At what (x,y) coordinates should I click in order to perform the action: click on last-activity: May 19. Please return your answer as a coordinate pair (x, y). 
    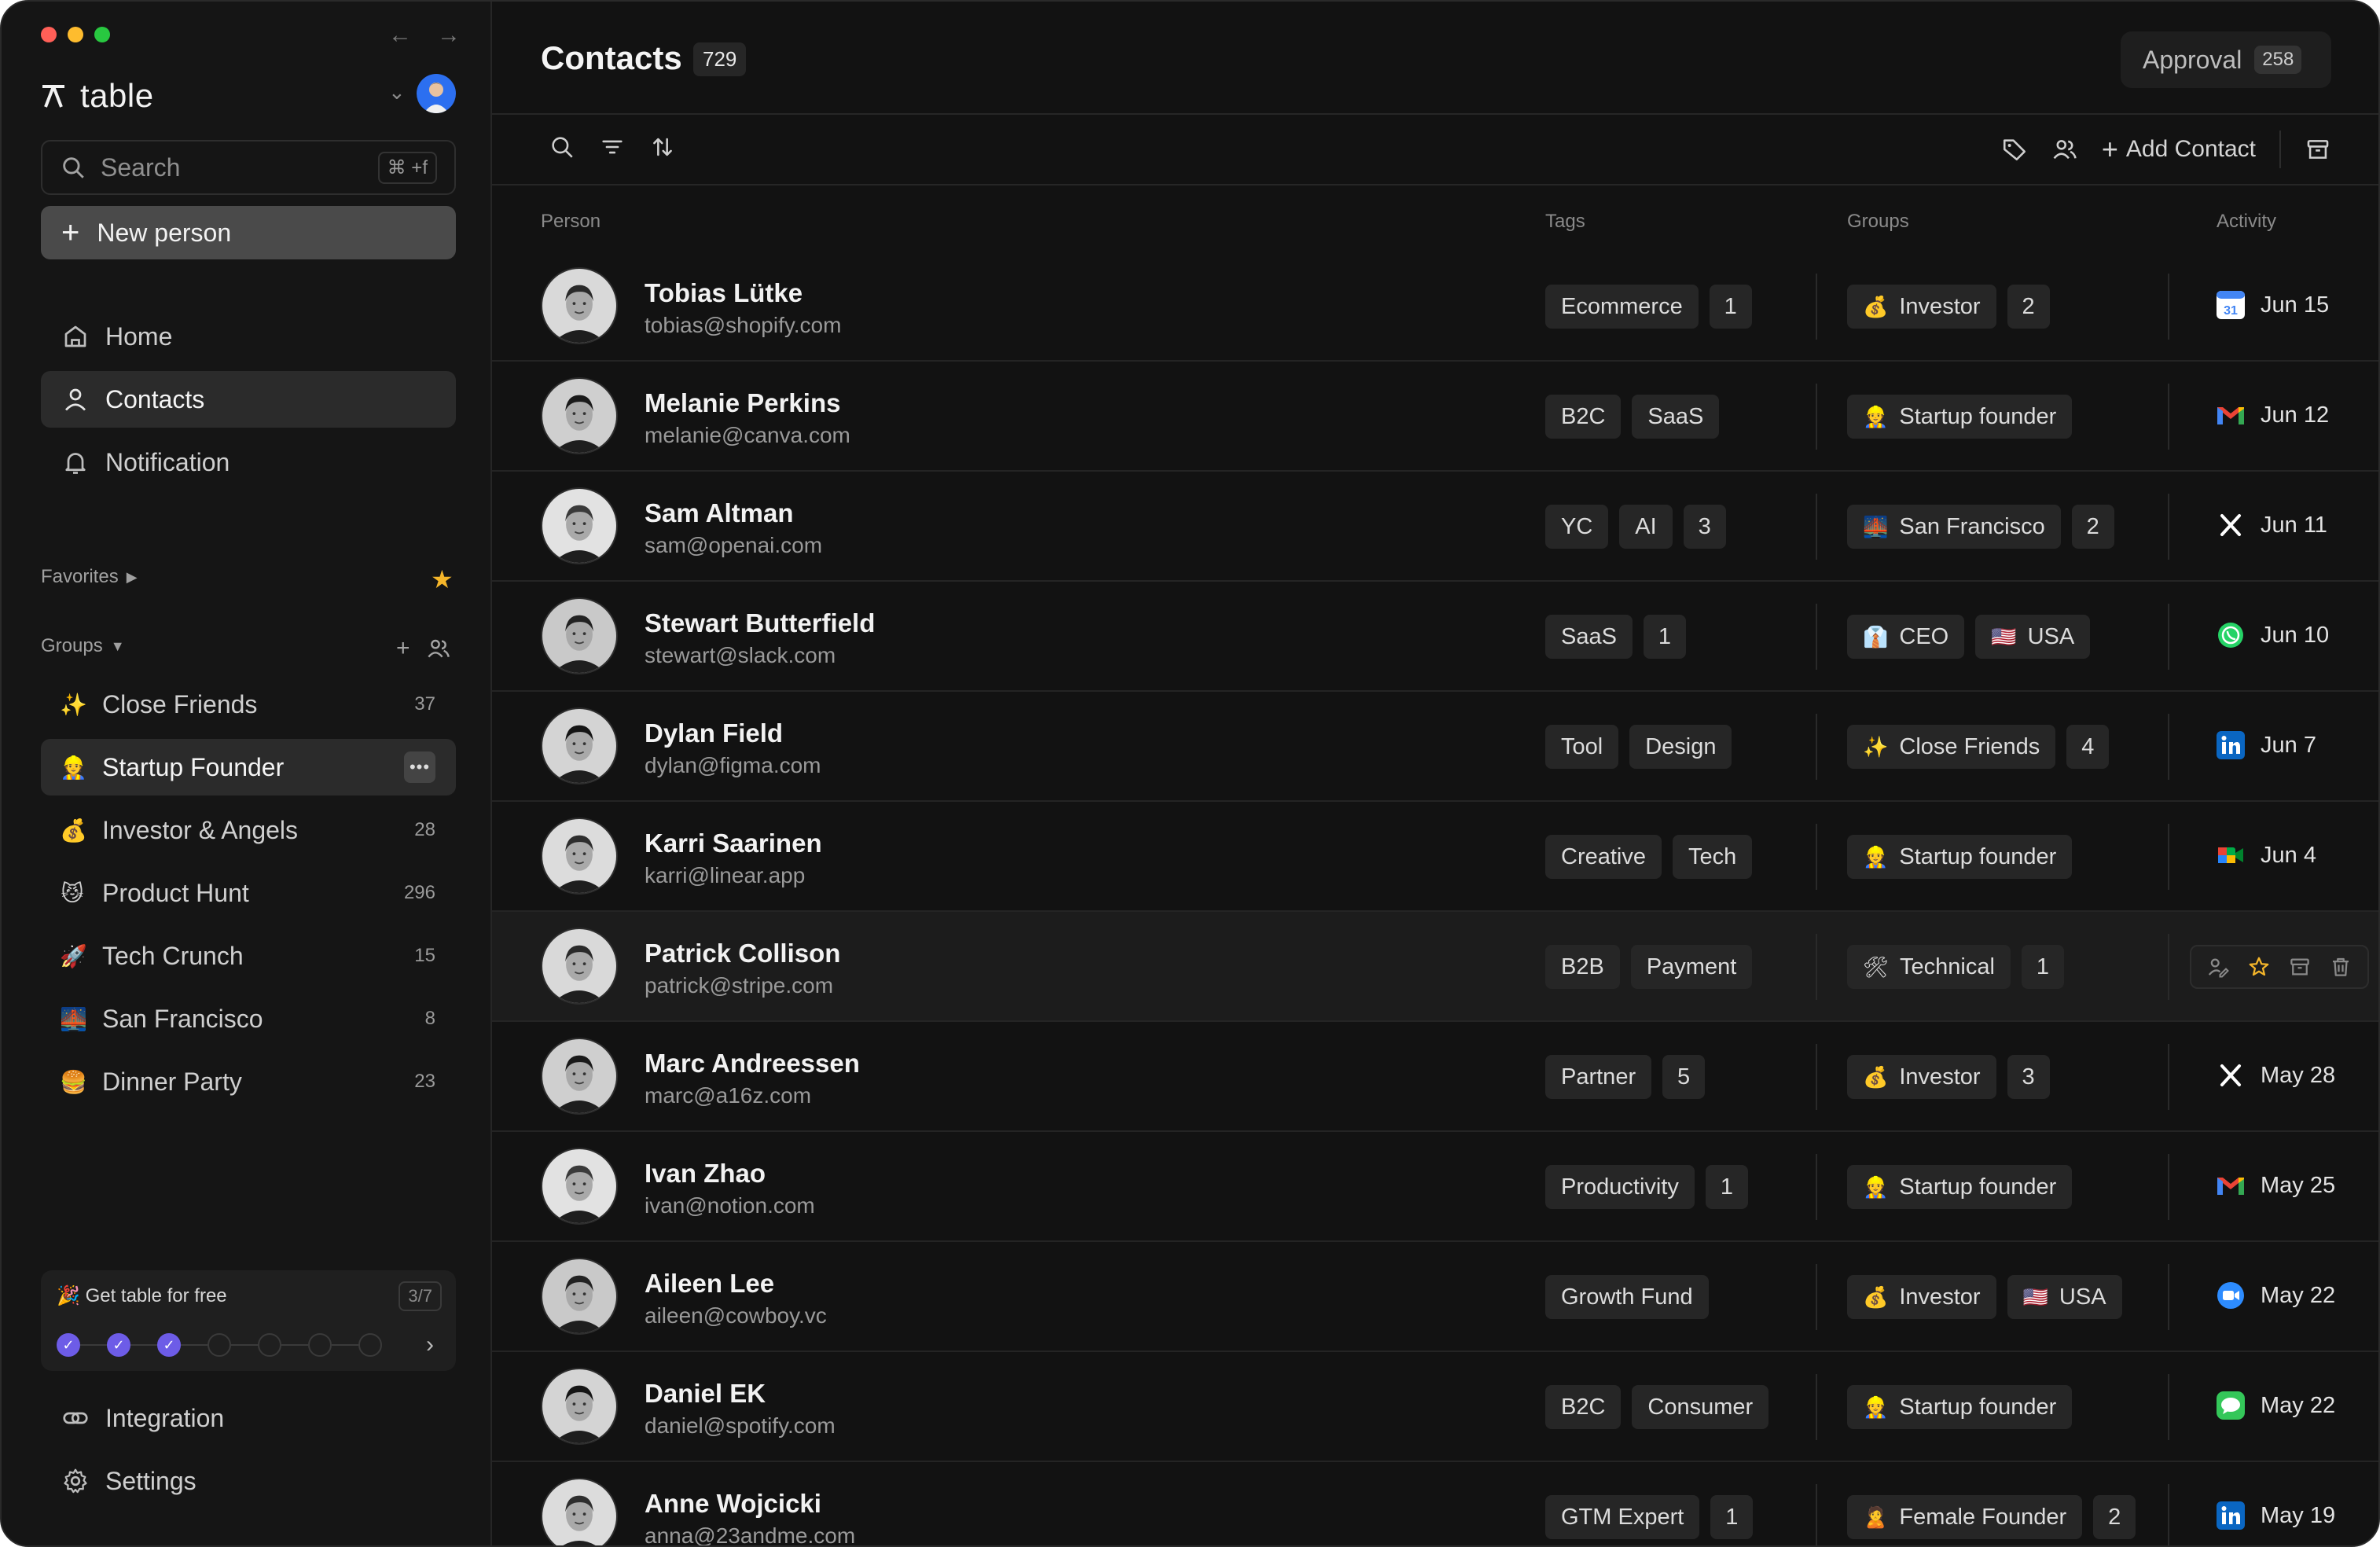
    Looking at the image, I should click on (2275, 1515).